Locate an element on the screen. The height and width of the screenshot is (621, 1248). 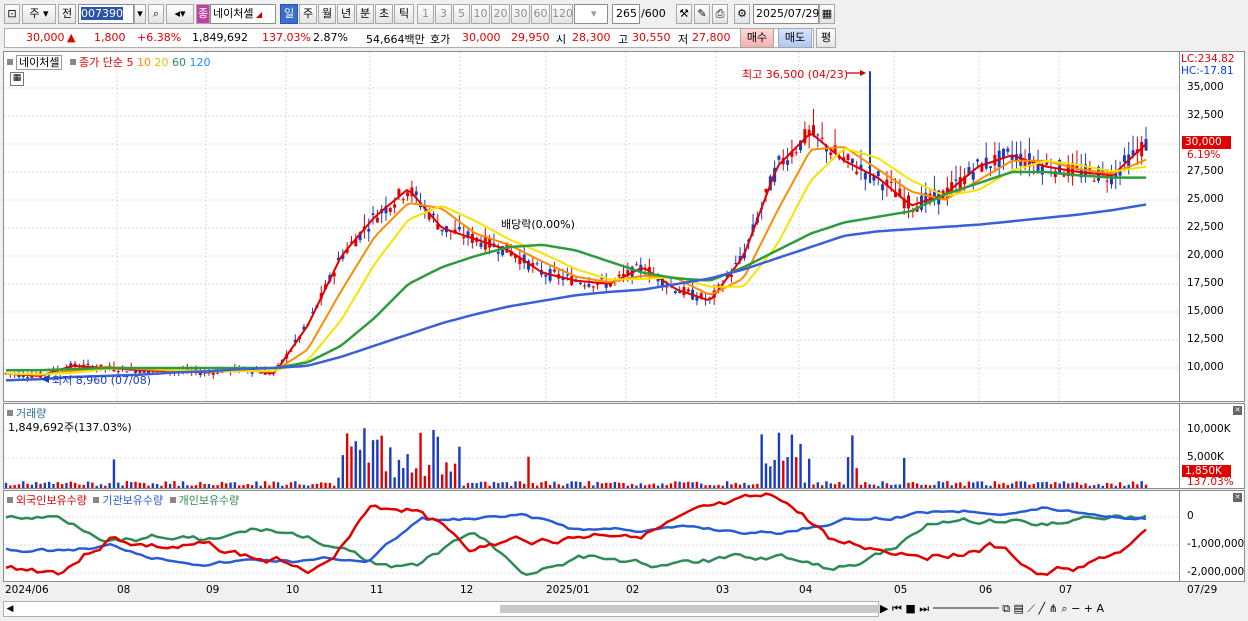
line-tool-icon: ╱ is located at coordinates (1042, 608).